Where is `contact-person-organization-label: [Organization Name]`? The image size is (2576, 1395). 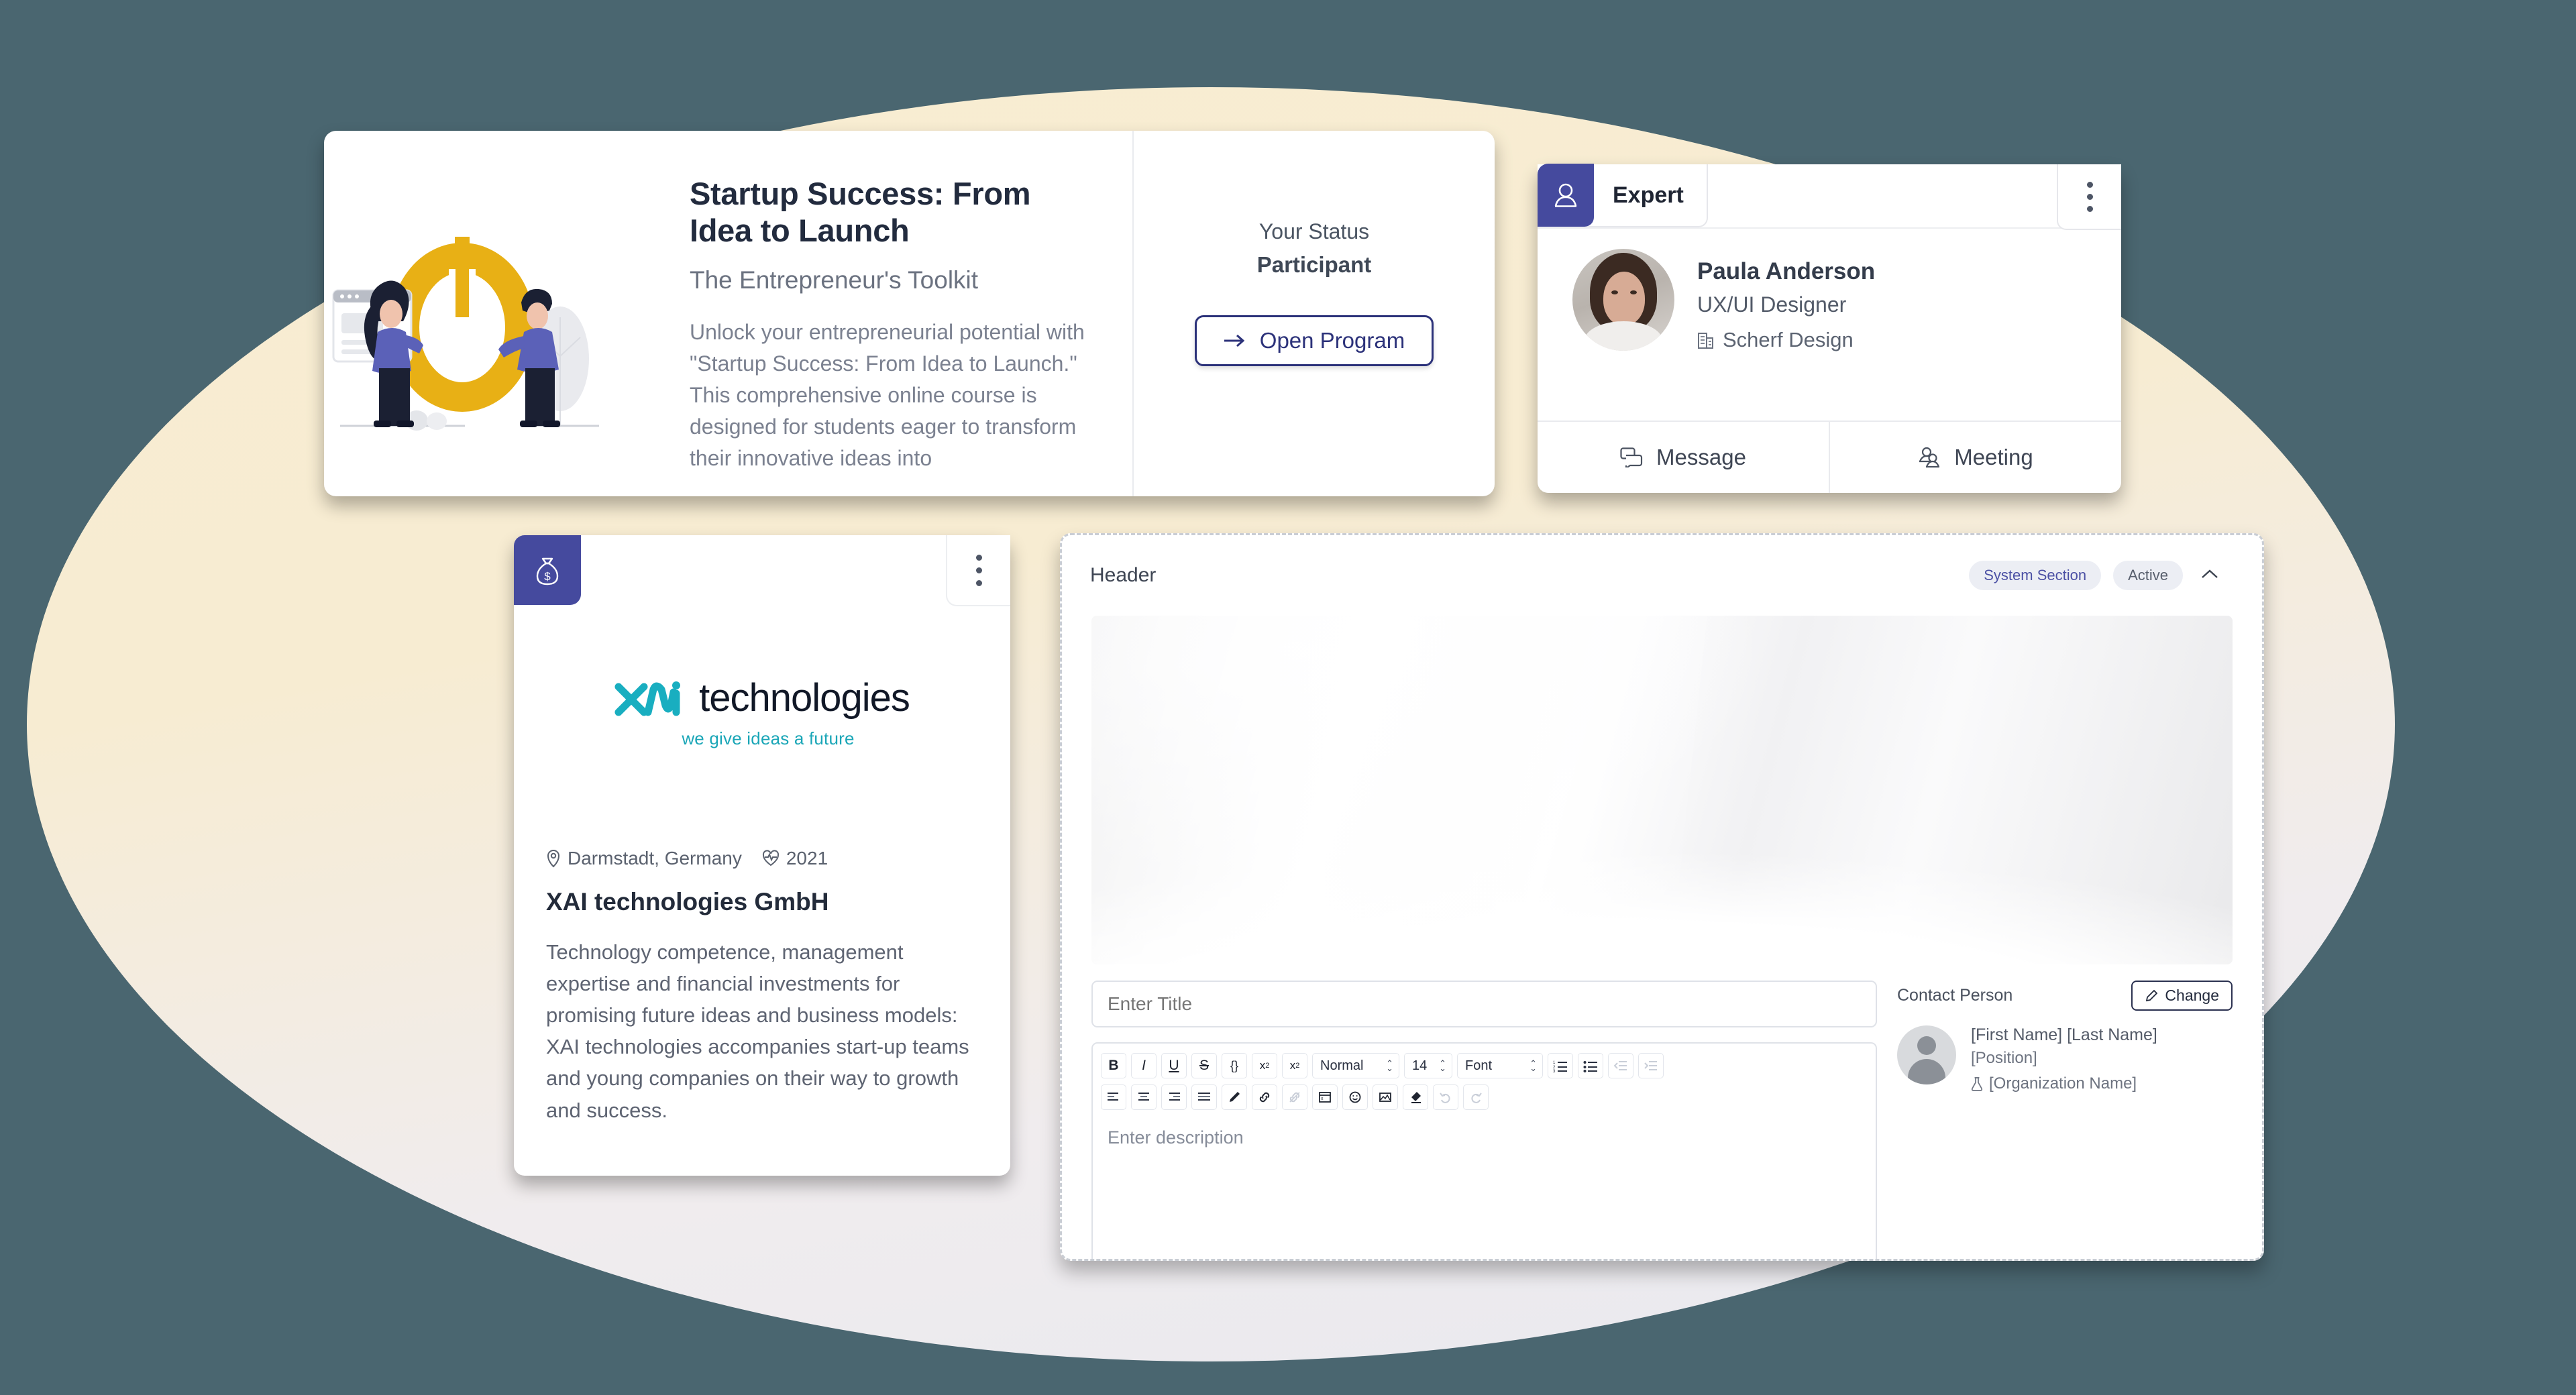 contact-person-organization-label: [Organization Name] is located at coordinates (2063, 1083).